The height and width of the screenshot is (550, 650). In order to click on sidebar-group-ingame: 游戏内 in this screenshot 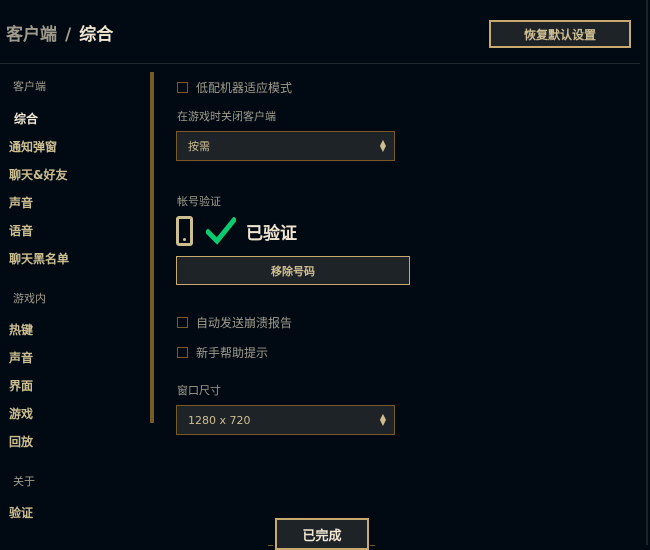, I will do `click(29, 298)`.